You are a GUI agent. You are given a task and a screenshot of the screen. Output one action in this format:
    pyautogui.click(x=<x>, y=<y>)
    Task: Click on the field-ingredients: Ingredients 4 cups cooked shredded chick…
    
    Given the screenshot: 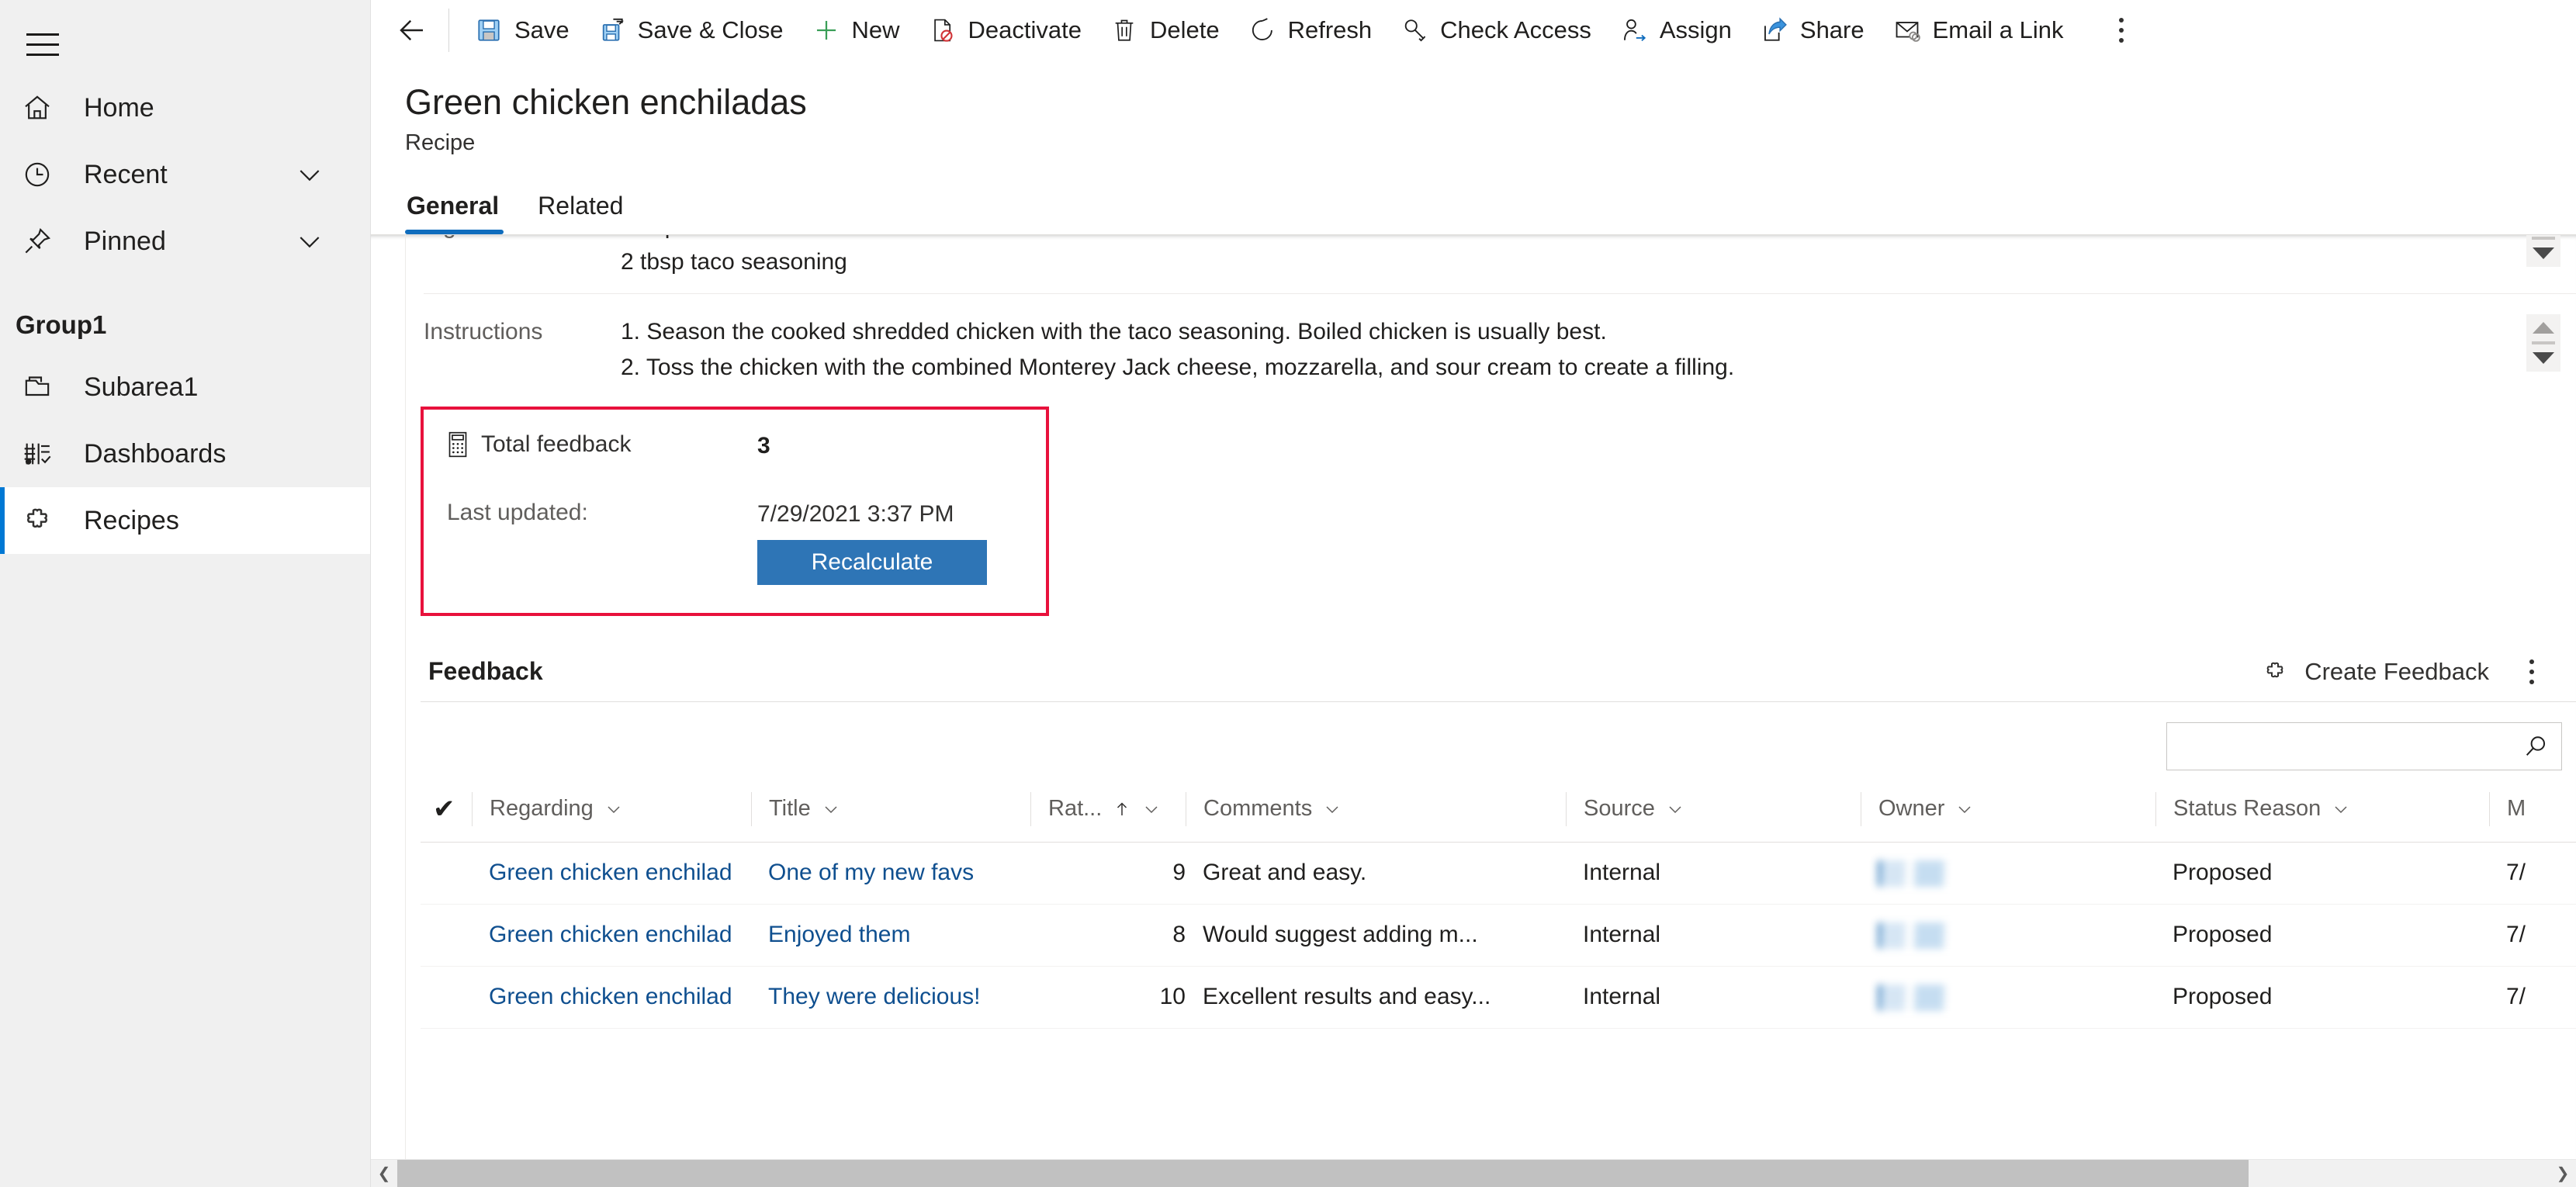 What is the action you would take?
    pyautogui.click(x=1490, y=257)
    